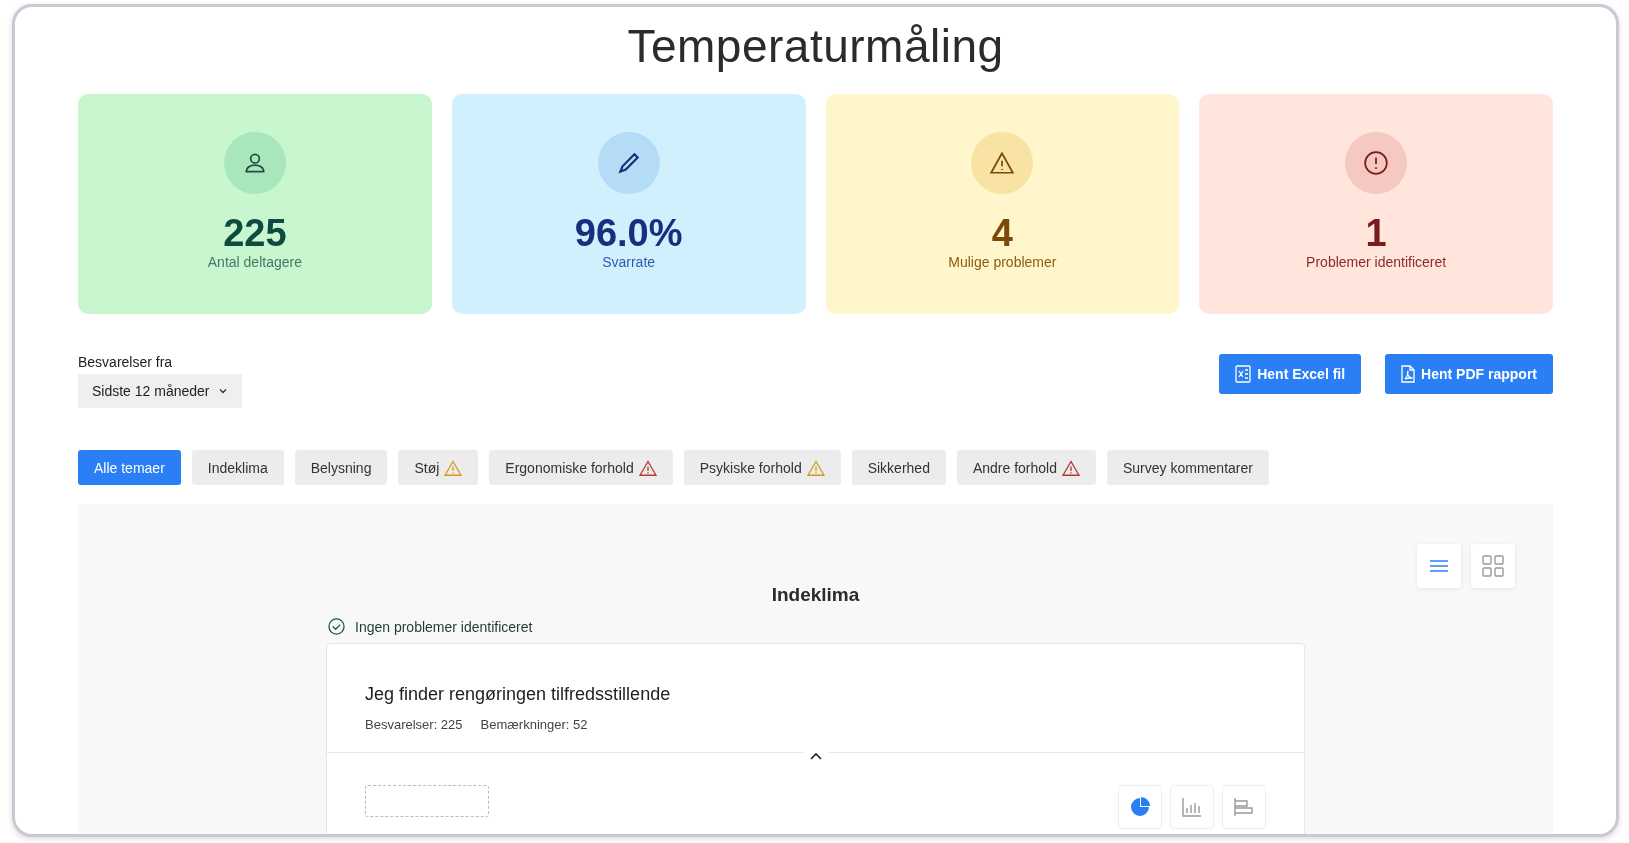 The image size is (1629, 843). What do you see at coordinates (629, 262) in the screenshot?
I see `stat-label: Svarrate` at bounding box center [629, 262].